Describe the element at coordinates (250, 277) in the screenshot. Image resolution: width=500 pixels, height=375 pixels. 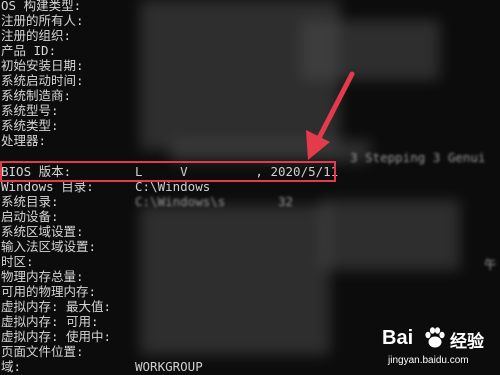
I see `terminal-line: 物理内存总量:` at that location.